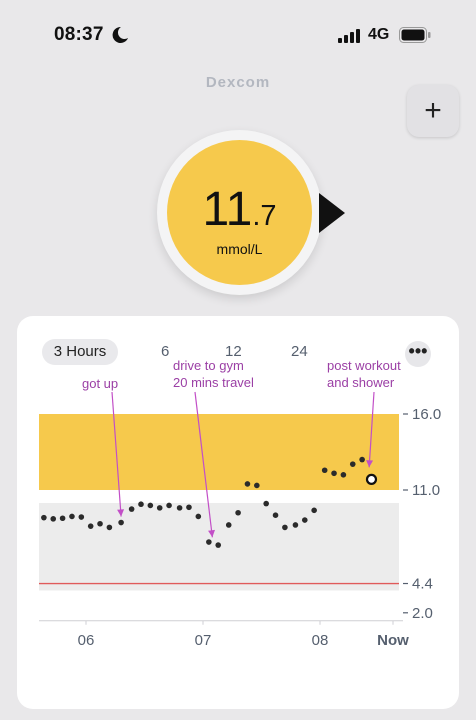  What do you see at coordinates (239, 249) in the screenshot?
I see `glucose-unit: mmol/L` at bounding box center [239, 249].